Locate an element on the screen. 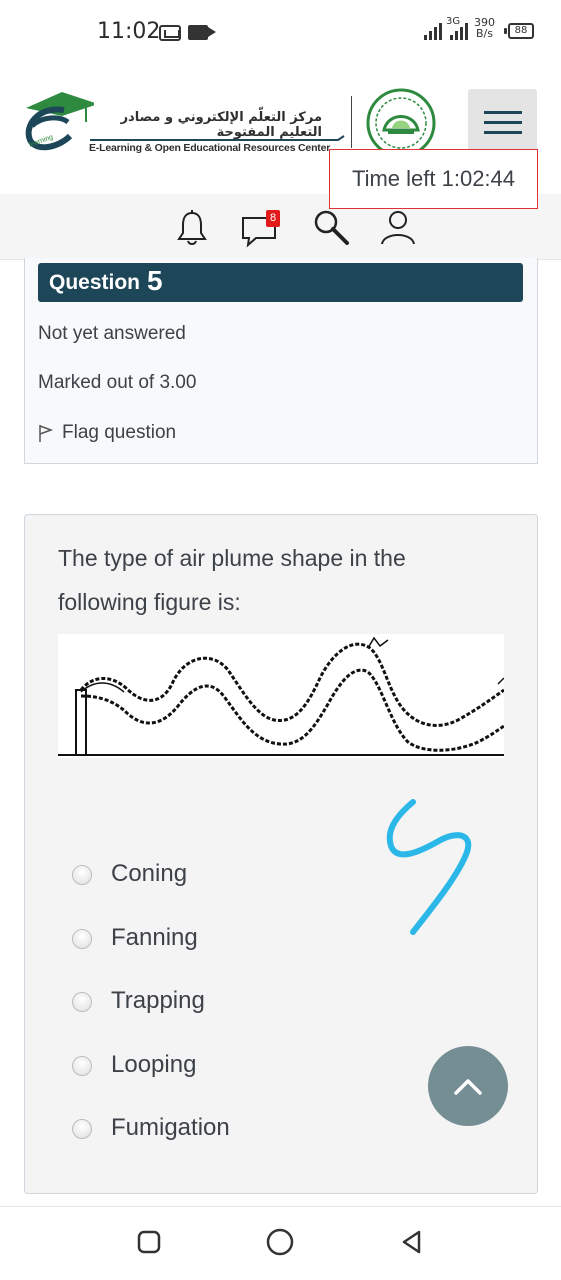 This screenshot has width=561, height=1280. question-marks: Marked out of 3.00 is located at coordinates (117, 382).